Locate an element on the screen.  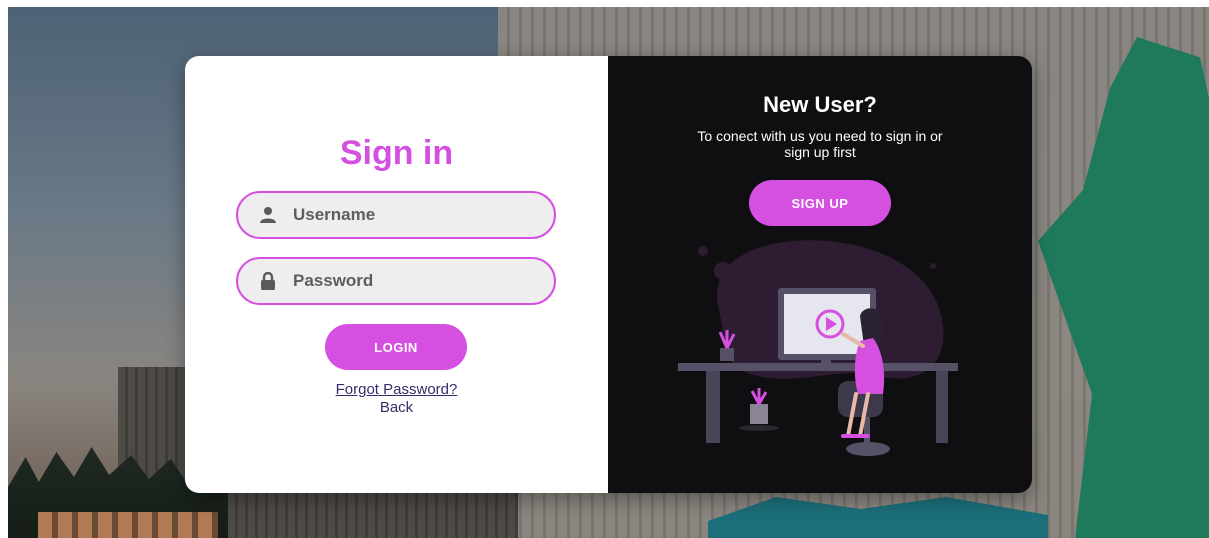
forgot-password-link: Forgot Password? is located at coordinates (396, 389).